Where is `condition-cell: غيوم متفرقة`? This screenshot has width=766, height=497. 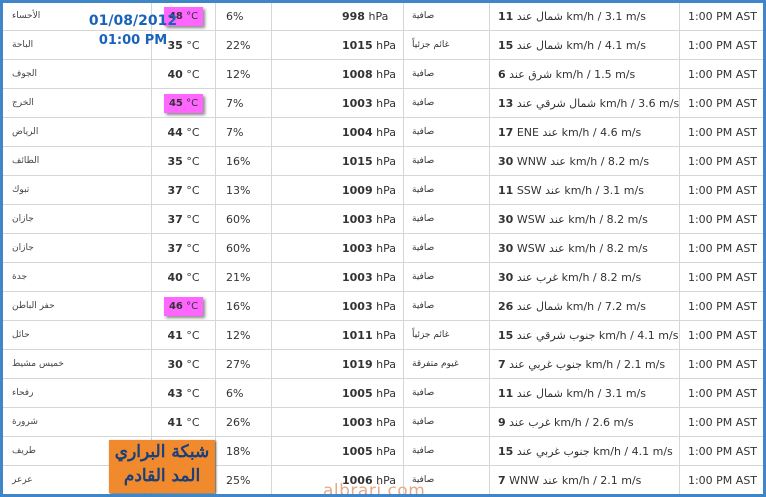
condition-cell: غيوم متفرقة is located at coordinates (446, 364).